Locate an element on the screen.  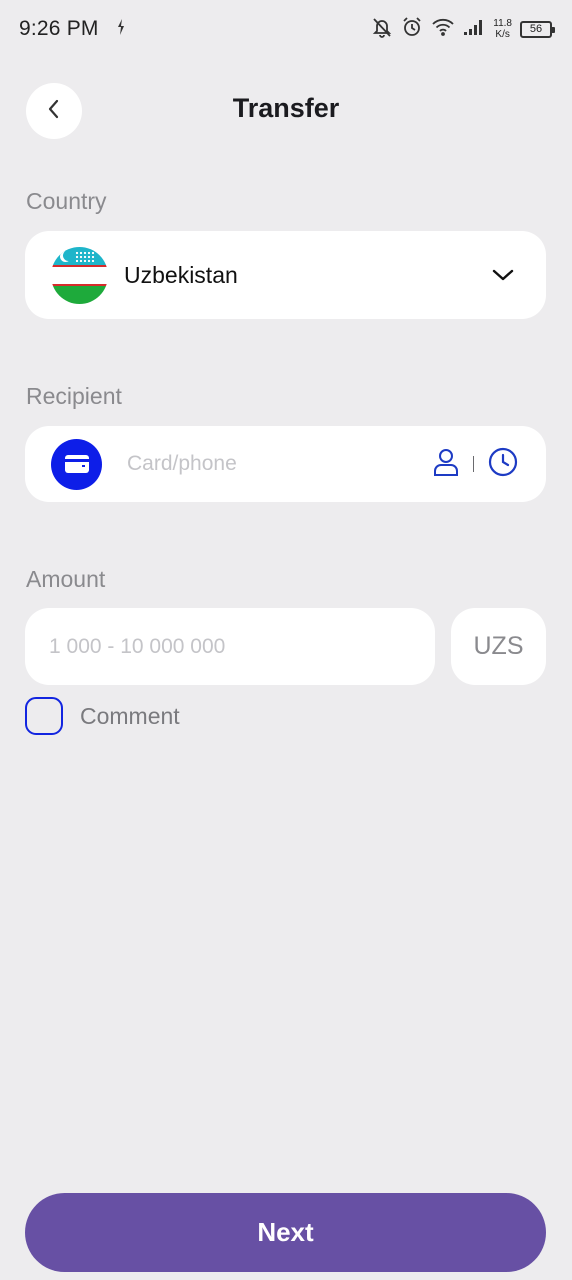
status-bar: 9:26 PM 11.8 K/s 56 is located at coordinates (286, 29).